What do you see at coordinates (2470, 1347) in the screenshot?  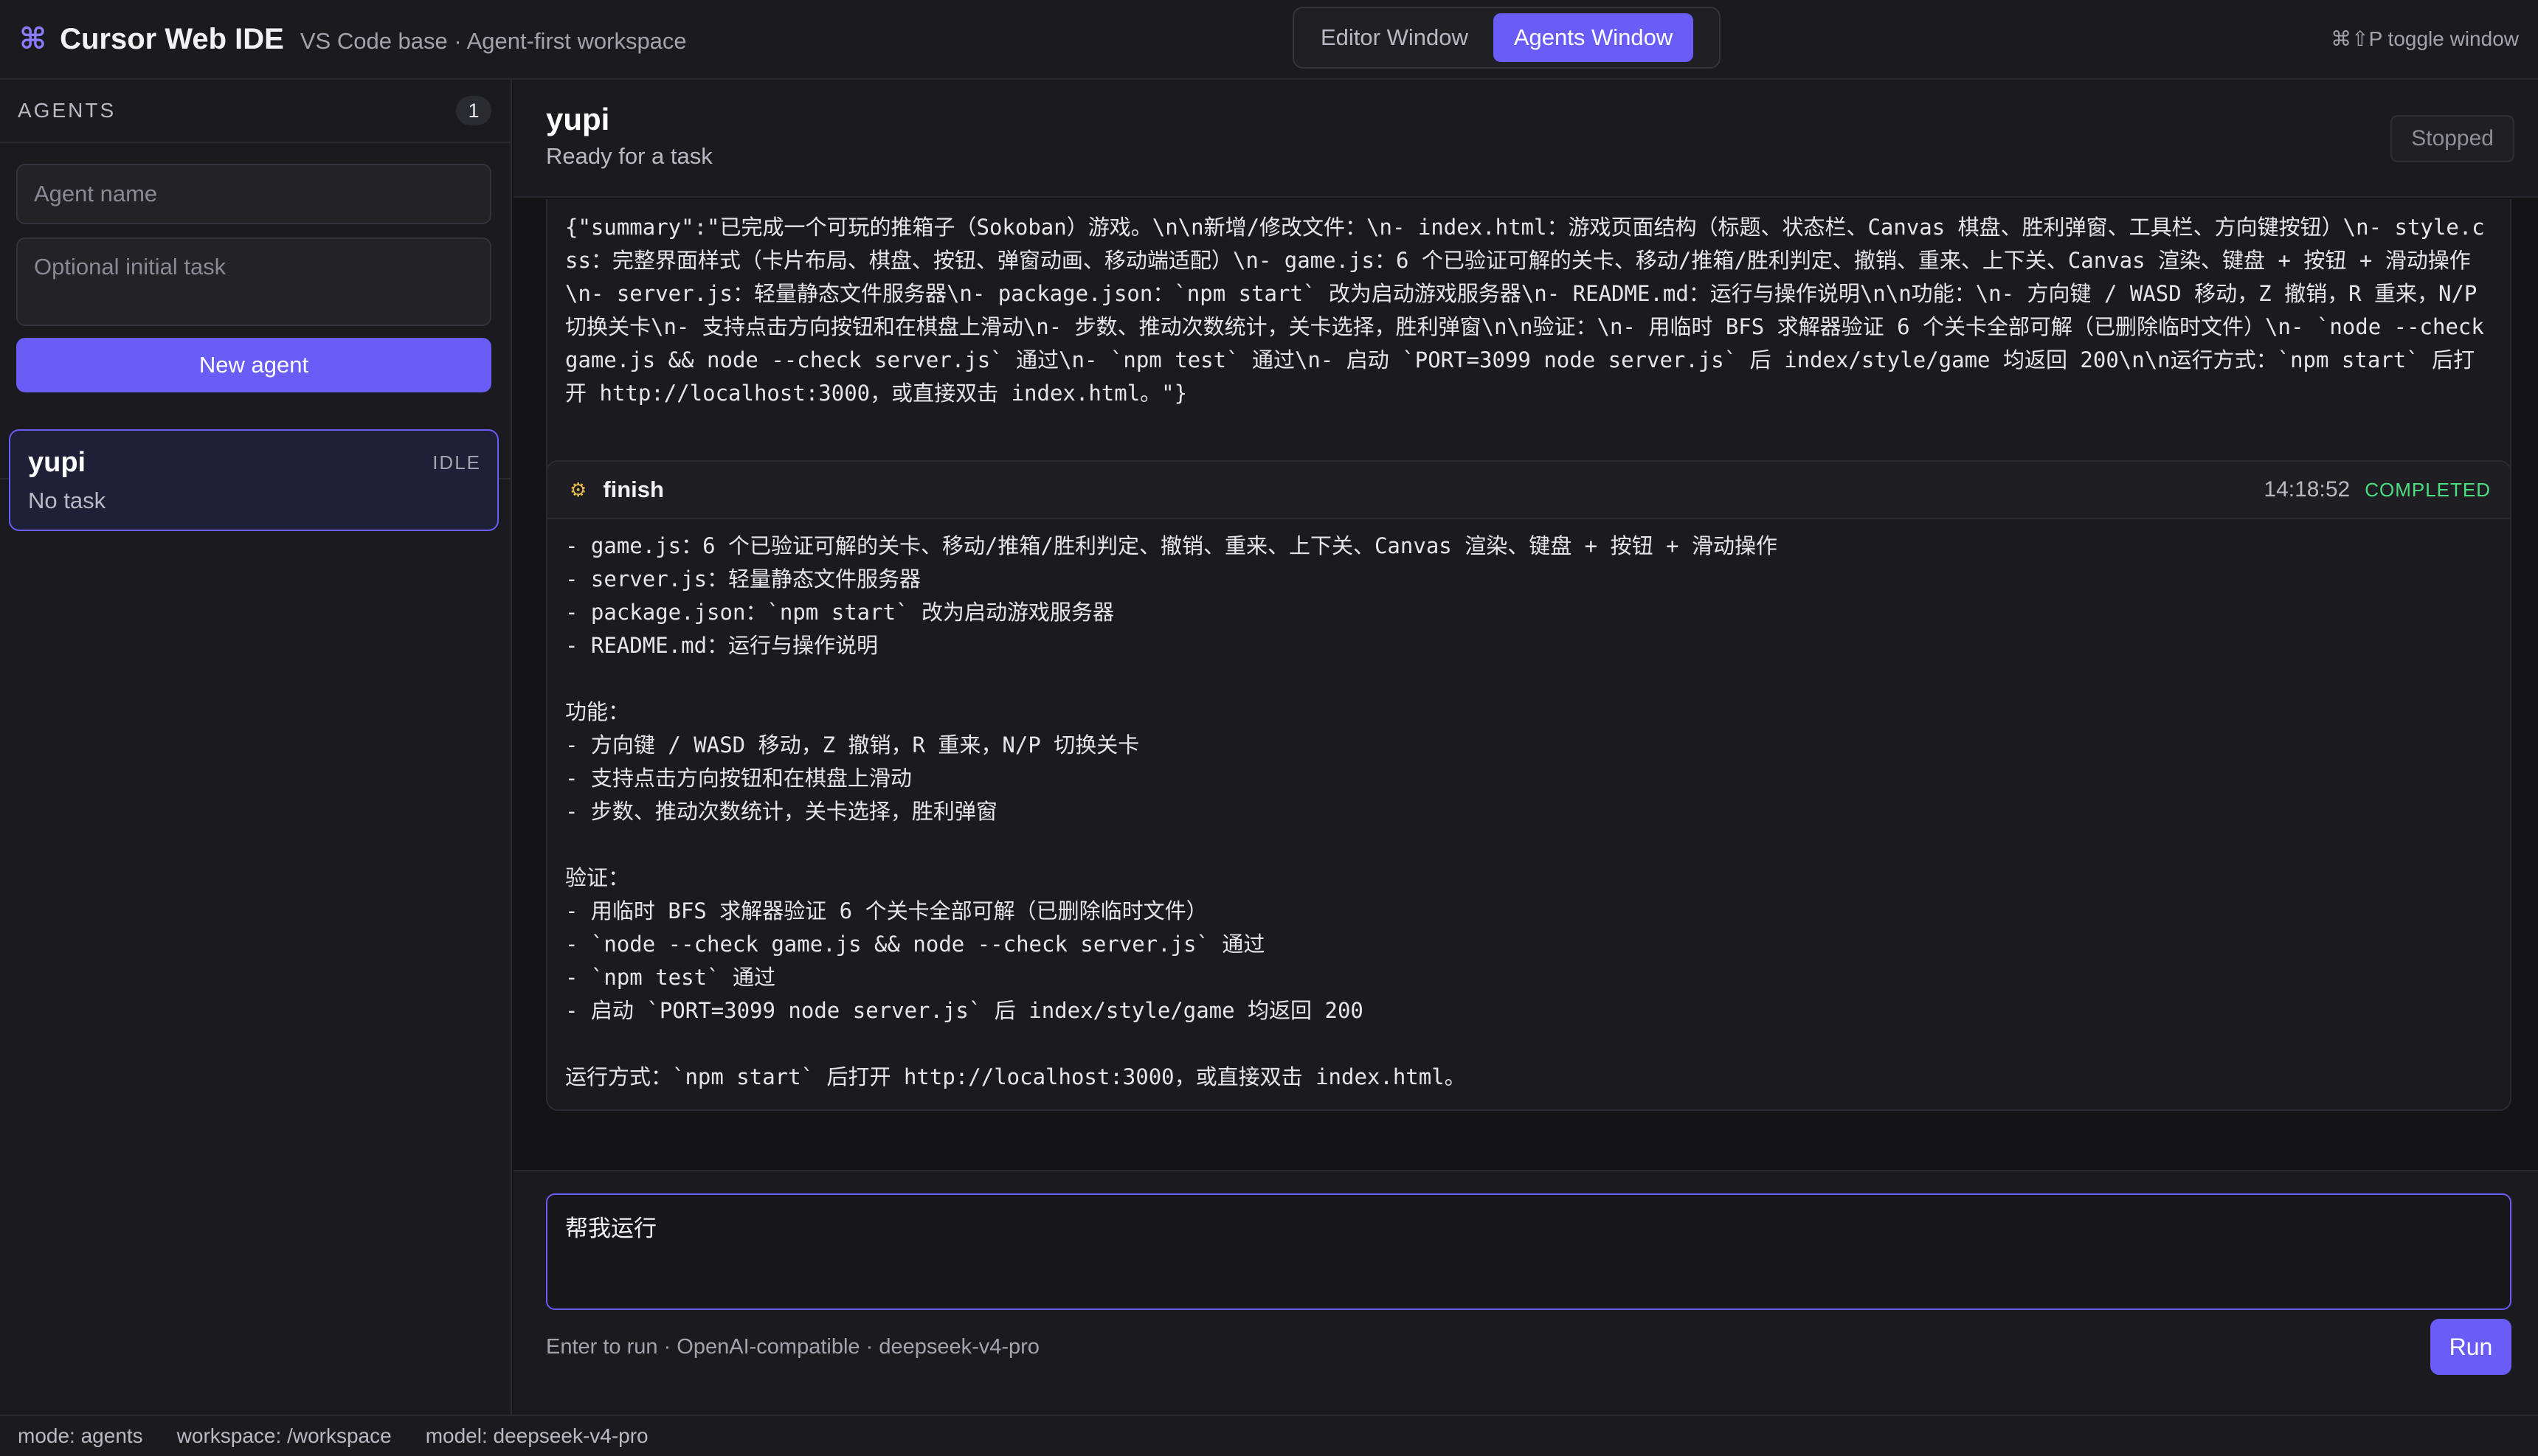 I see `run-button: Run` at bounding box center [2470, 1347].